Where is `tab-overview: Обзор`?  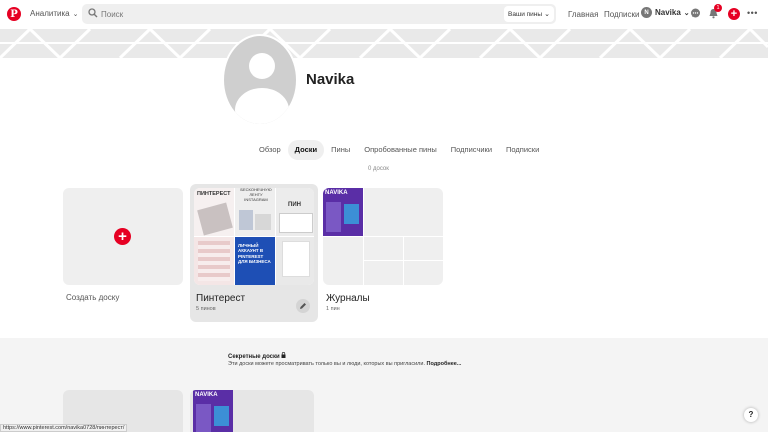 tab-overview: Обзор is located at coordinates (270, 150).